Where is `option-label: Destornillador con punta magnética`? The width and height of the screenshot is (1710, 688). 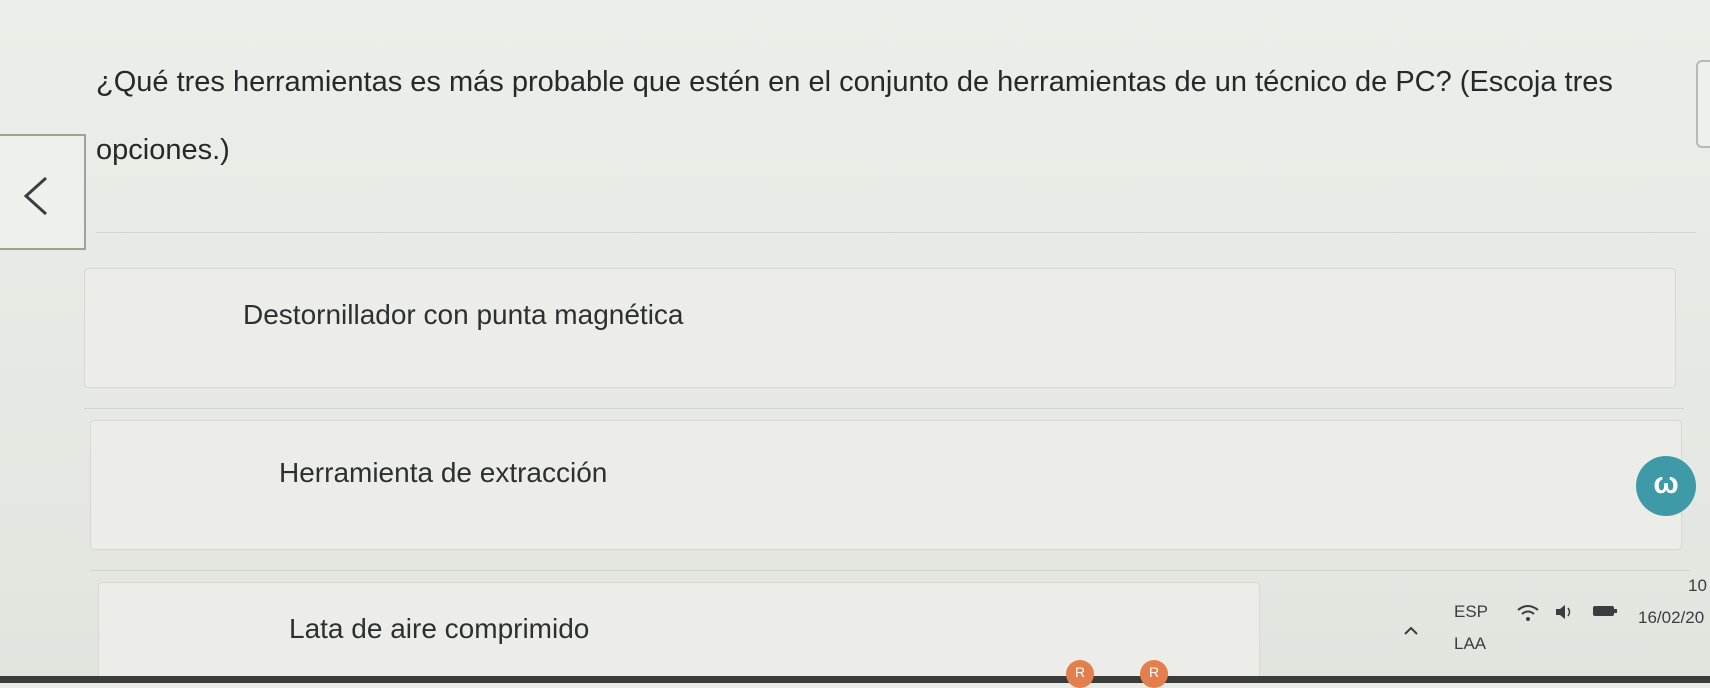 option-label: Destornillador con punta magnética is located at coordinates (463, 314).